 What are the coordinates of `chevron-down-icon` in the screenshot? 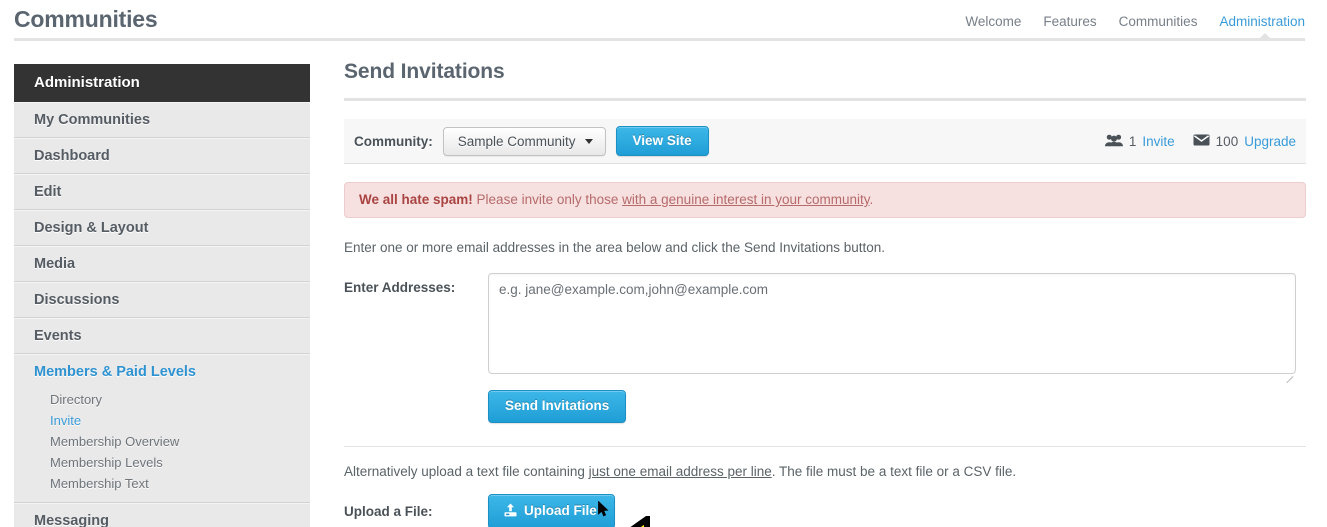 It's located at (588, 141).